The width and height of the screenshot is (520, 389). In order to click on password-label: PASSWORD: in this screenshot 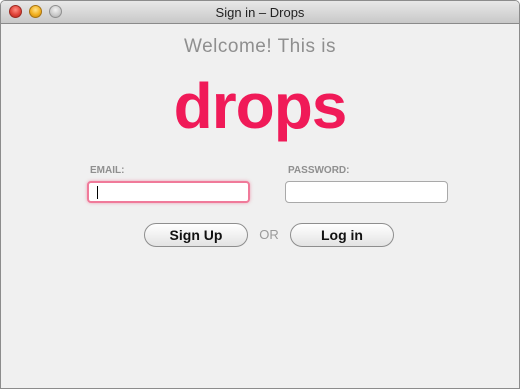, I will do `click(319, 170)`.